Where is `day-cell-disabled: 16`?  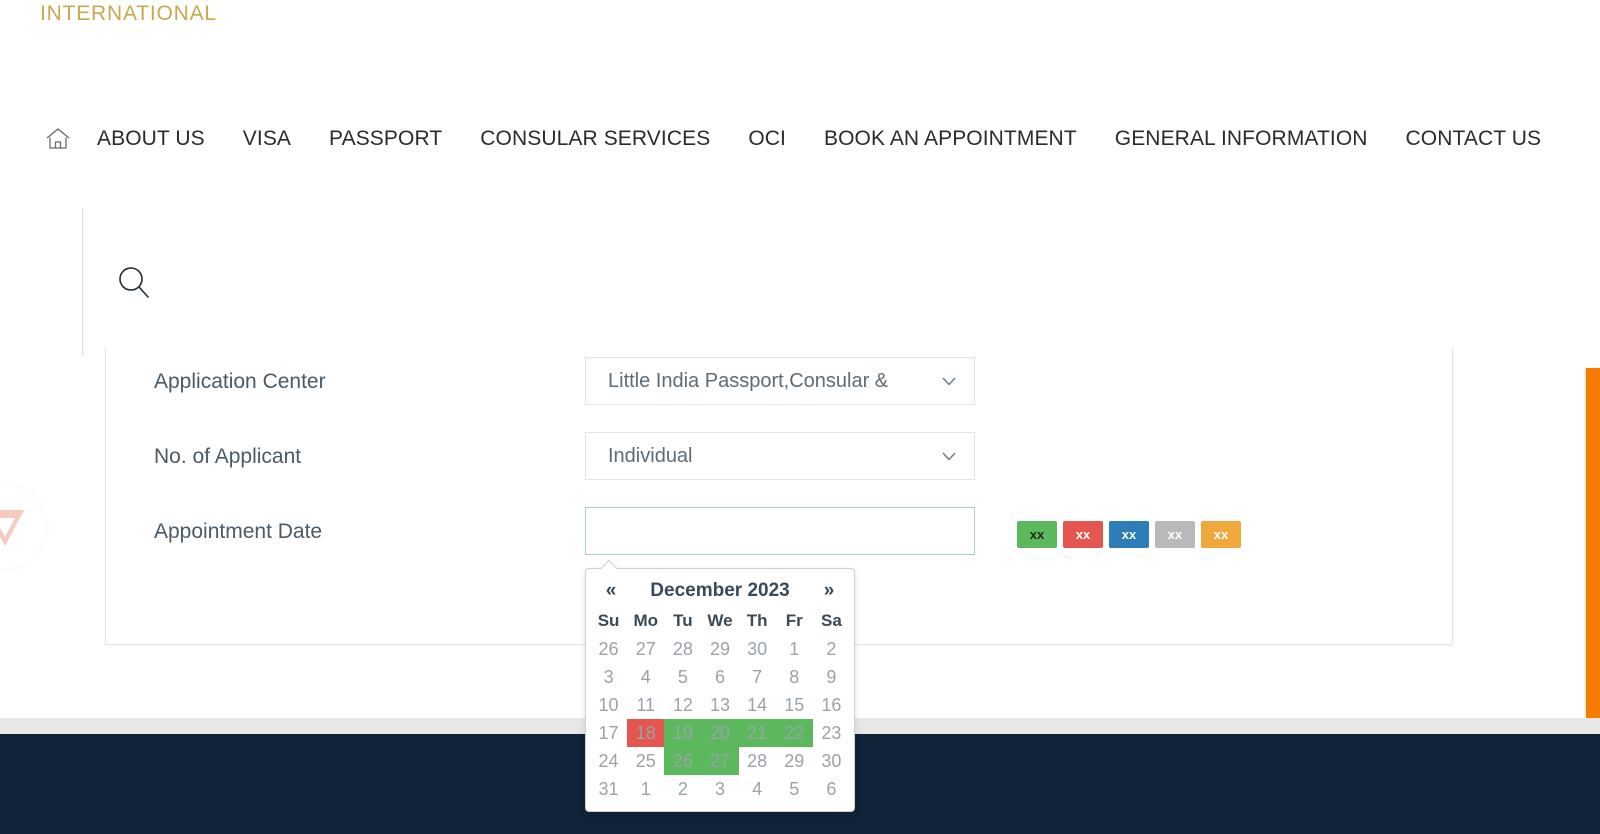
day-cell-disabled: 16 is located at coordinates (831, 704).